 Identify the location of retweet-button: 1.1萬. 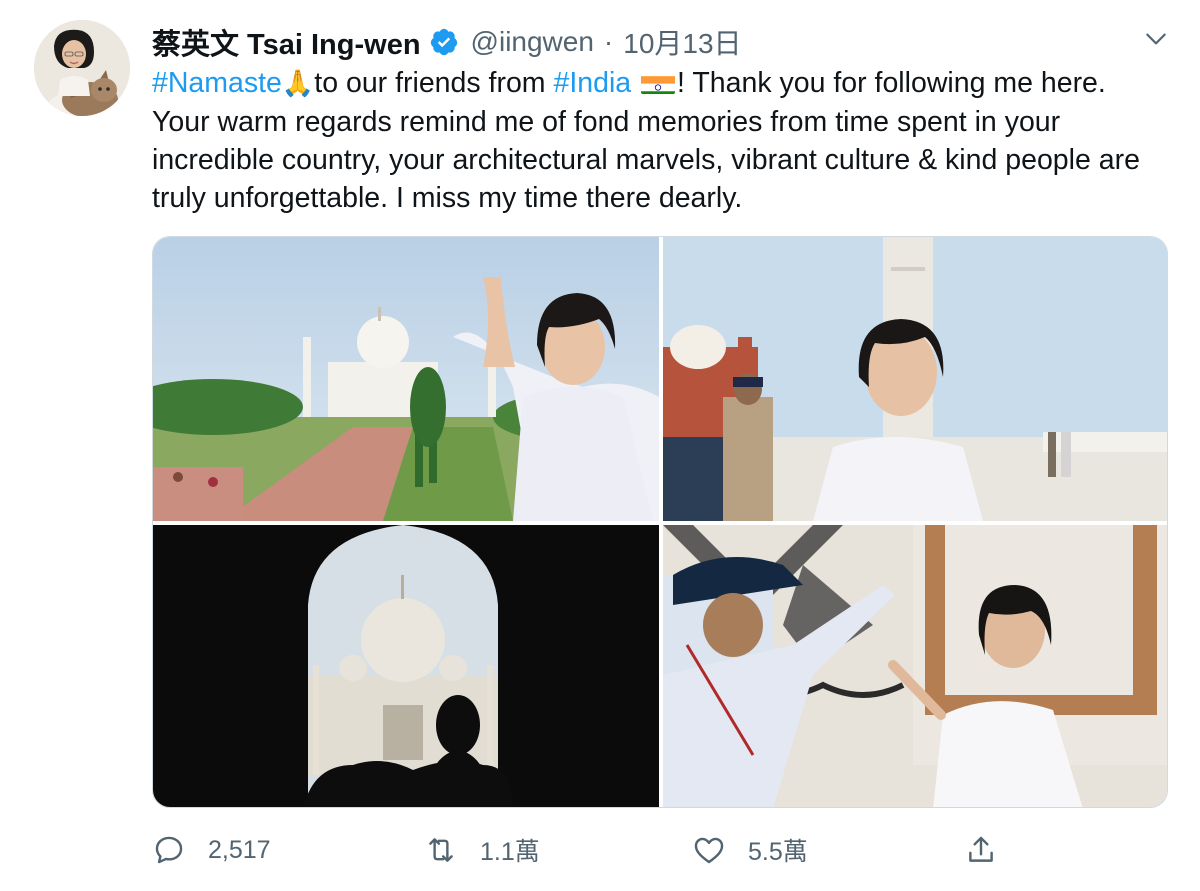
(482, 850).